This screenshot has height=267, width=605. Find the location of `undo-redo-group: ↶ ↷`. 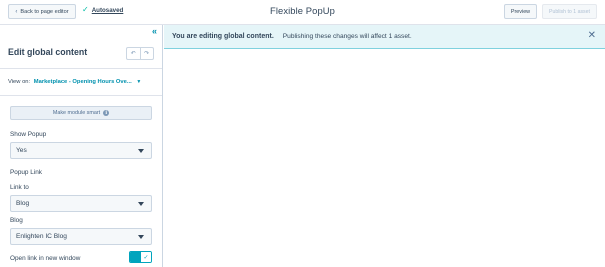

undo-redo-group: ↶ ↷ is located at coordinates (140, 53).